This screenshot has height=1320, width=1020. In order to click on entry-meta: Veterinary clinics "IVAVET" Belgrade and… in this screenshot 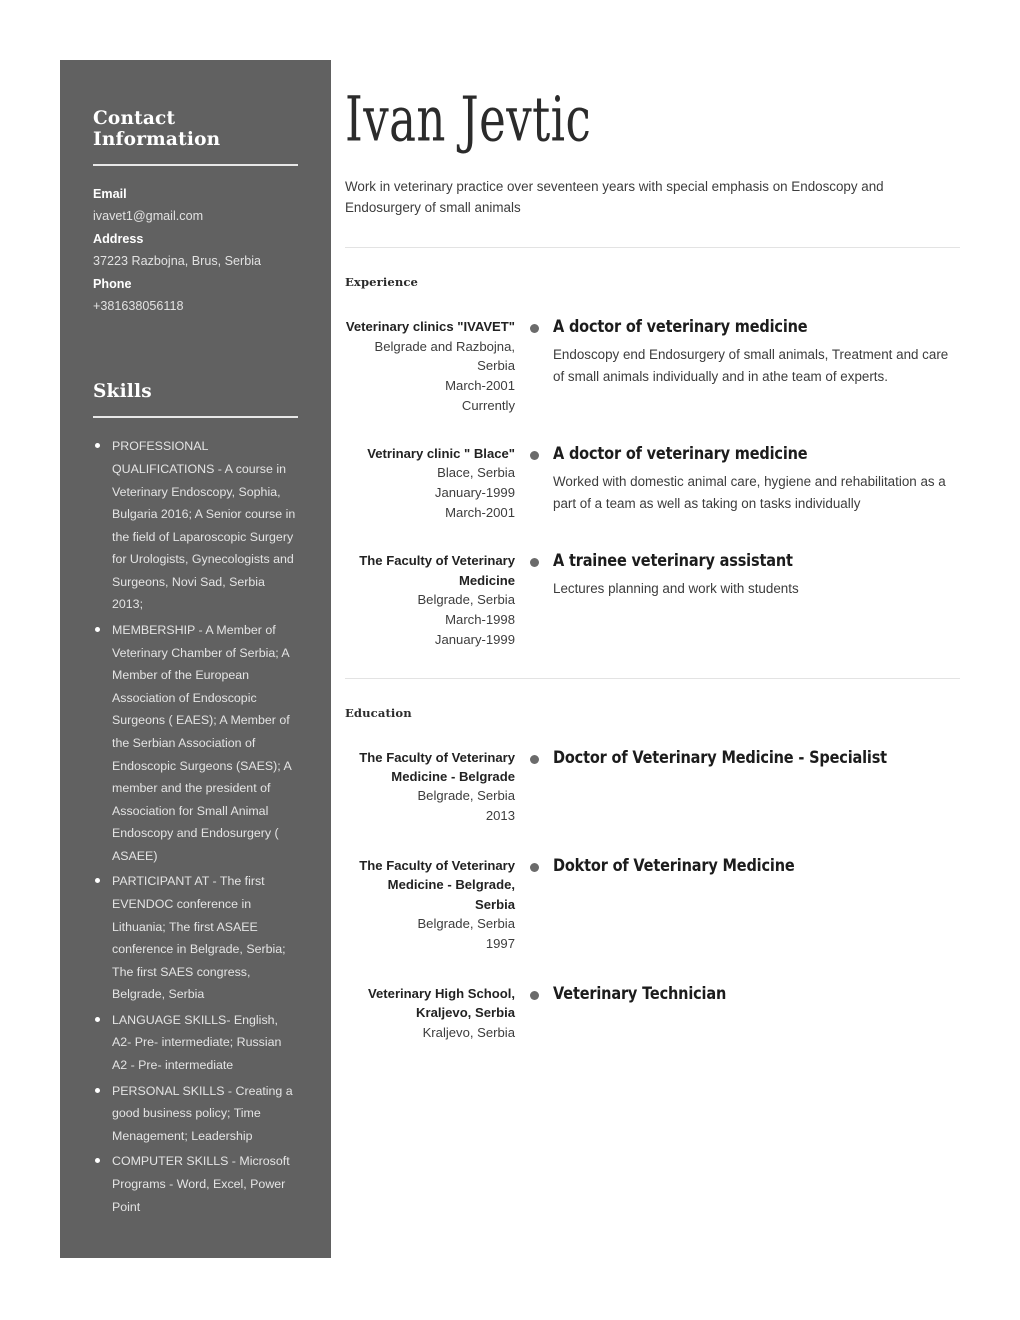, I will do `click(430, 366)`.